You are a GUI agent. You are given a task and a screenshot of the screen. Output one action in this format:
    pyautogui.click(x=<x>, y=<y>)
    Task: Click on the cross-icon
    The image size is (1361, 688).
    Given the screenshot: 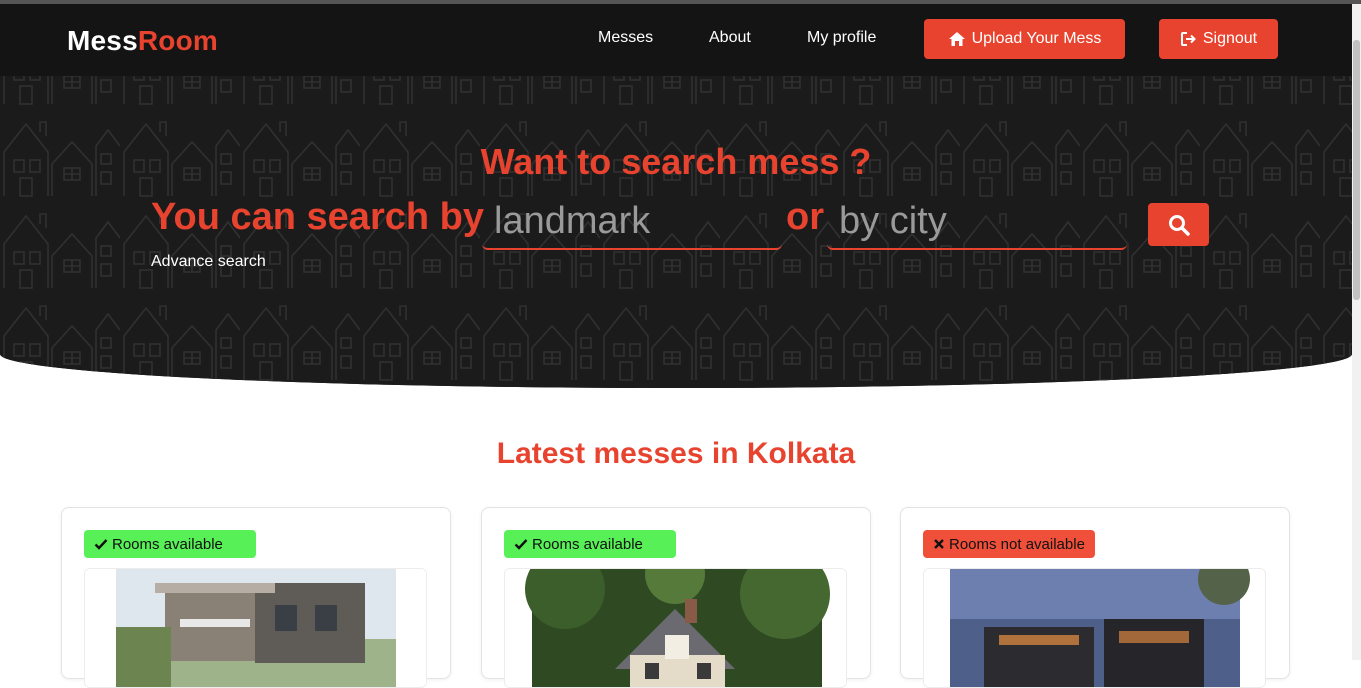 What is the action you would take?
    pyautogui.click(x=939, y=544)
    